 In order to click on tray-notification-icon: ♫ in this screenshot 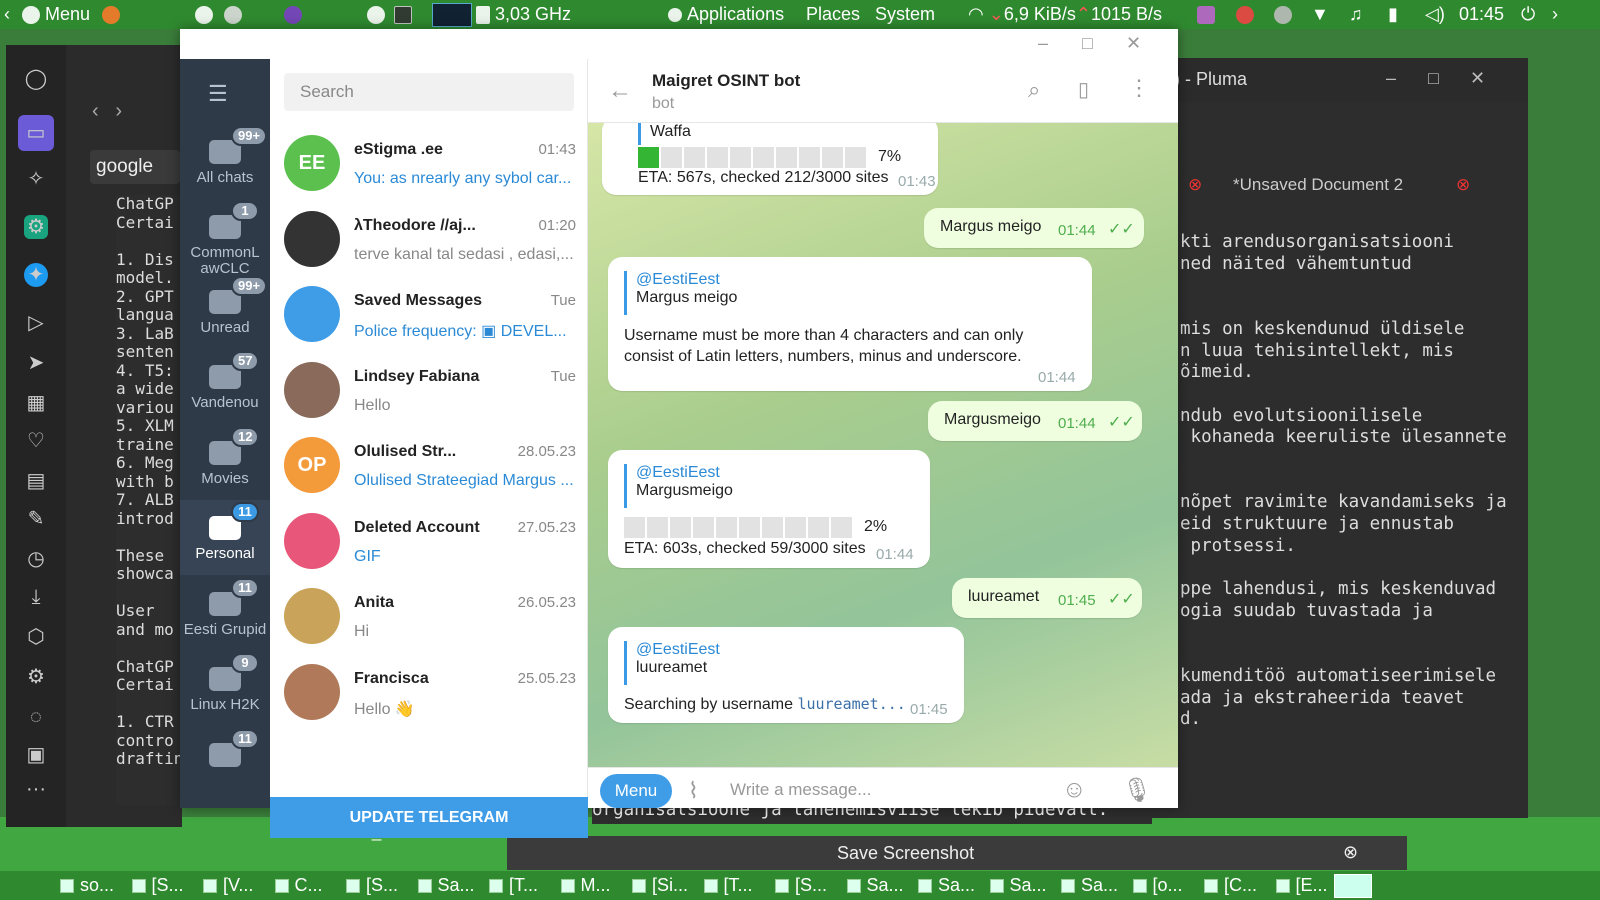, I will do `click(1356, 14)`.